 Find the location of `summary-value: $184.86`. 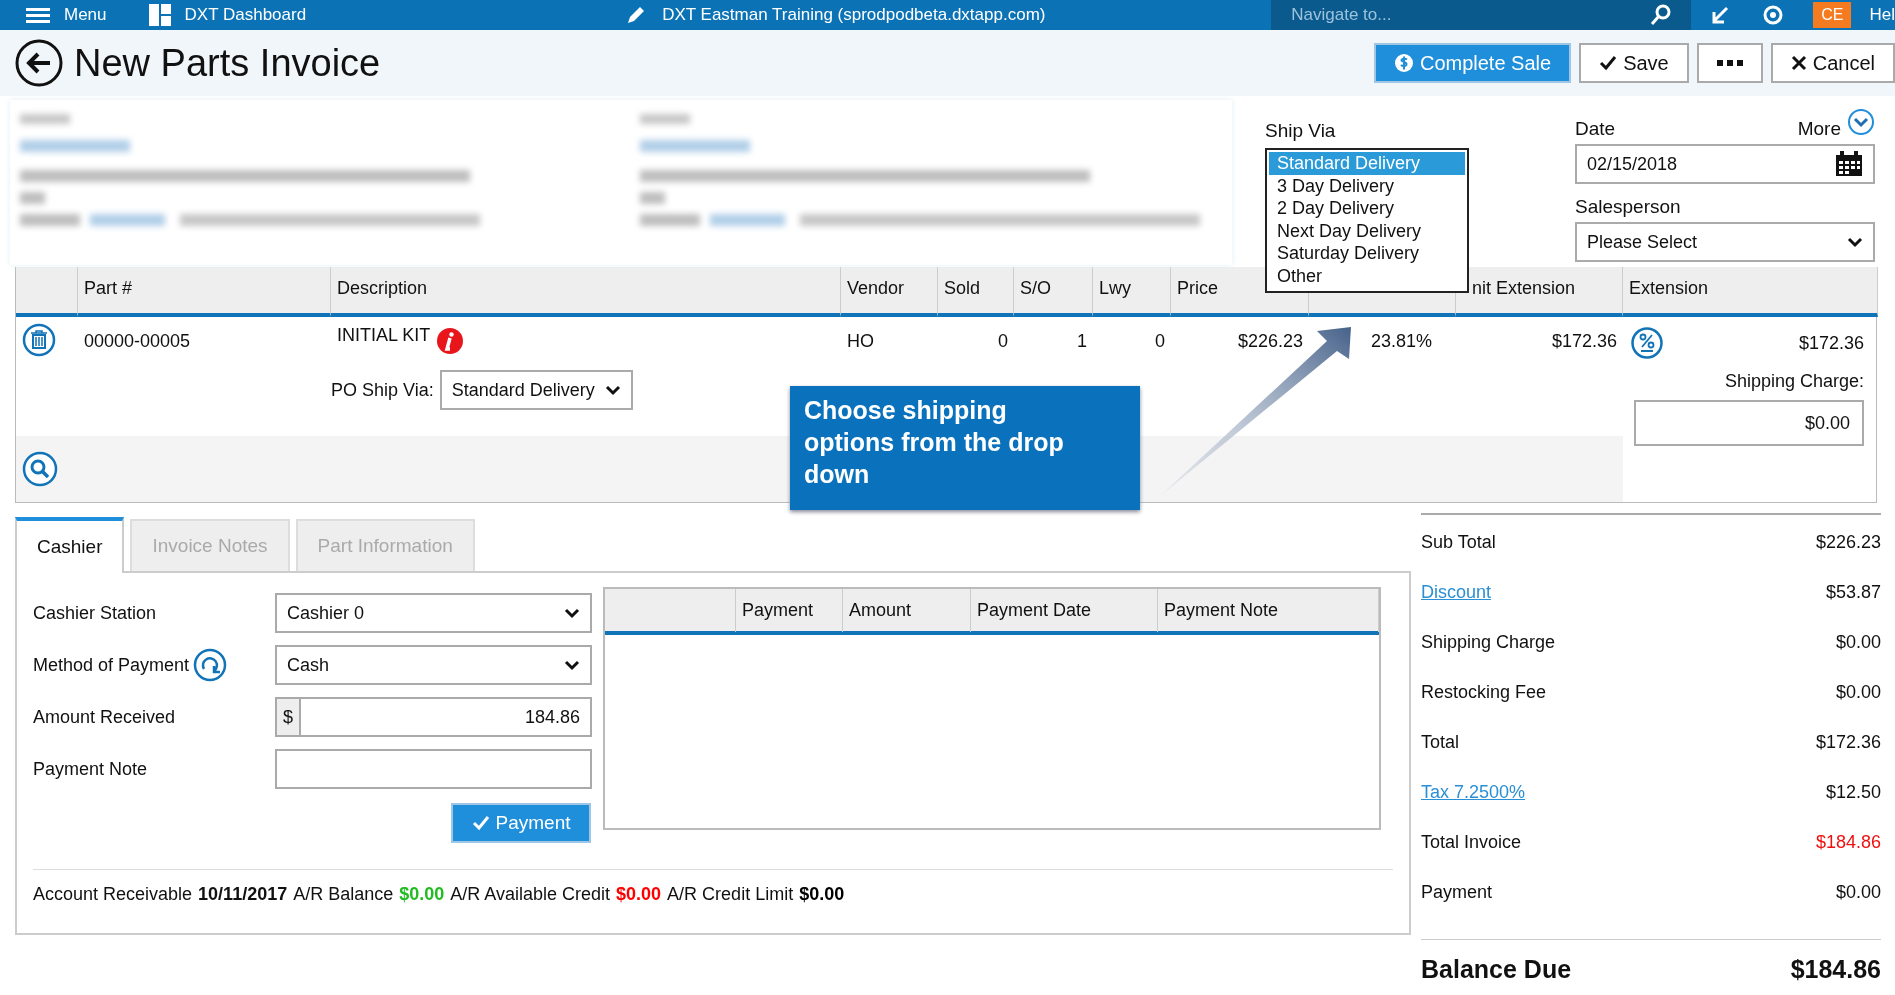

summary-value: $184.86 is located at coordinates (1848, 842).